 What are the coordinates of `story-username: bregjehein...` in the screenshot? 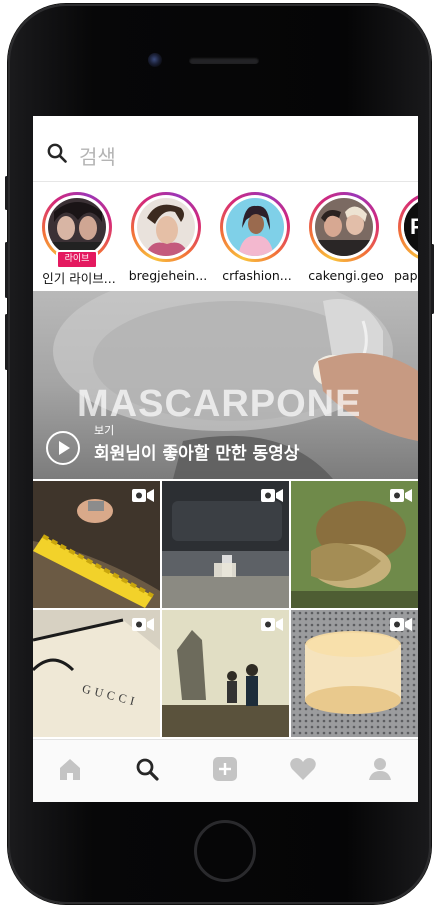 It's located at (168, 275).